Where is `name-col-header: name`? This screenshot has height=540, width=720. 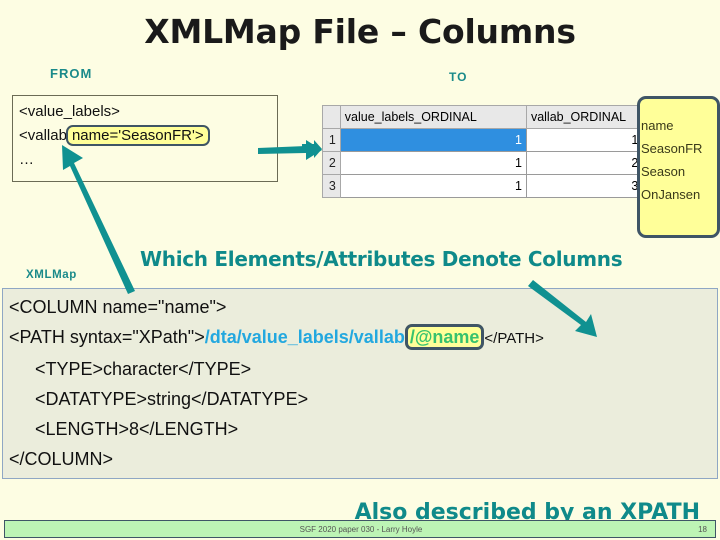 name-col-header: name is located at coordinates (657, 125).